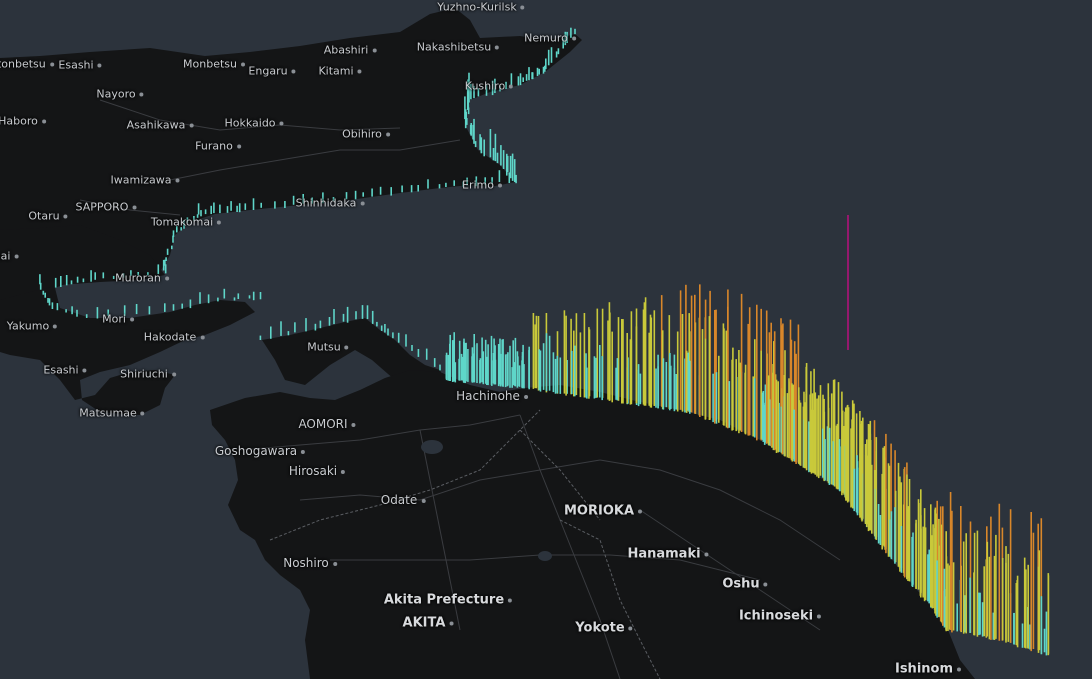 This screenshot has width=1092, height=679. What do you see at coordinates (780, 616) in the screenshot?
I see `place-label-ichinoseki: Ichinoseki` at bounding box center [780, 616].